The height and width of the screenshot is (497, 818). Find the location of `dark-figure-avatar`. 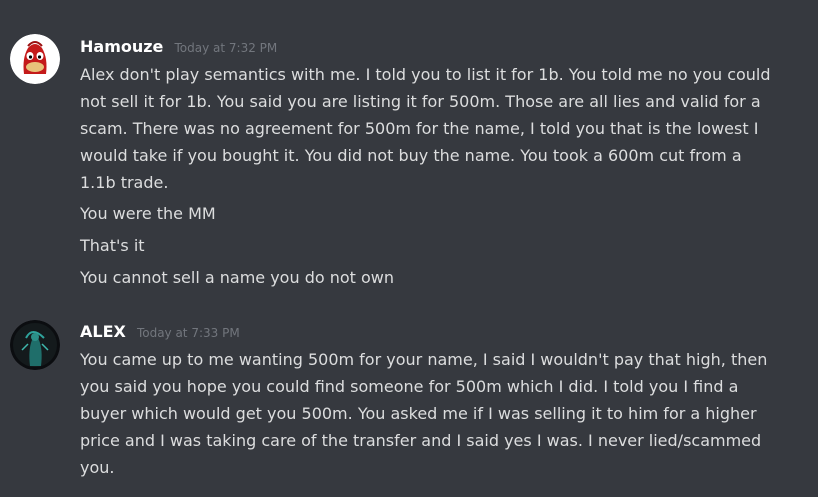

dark-figure-avatar is located at coordinates (35, 345).